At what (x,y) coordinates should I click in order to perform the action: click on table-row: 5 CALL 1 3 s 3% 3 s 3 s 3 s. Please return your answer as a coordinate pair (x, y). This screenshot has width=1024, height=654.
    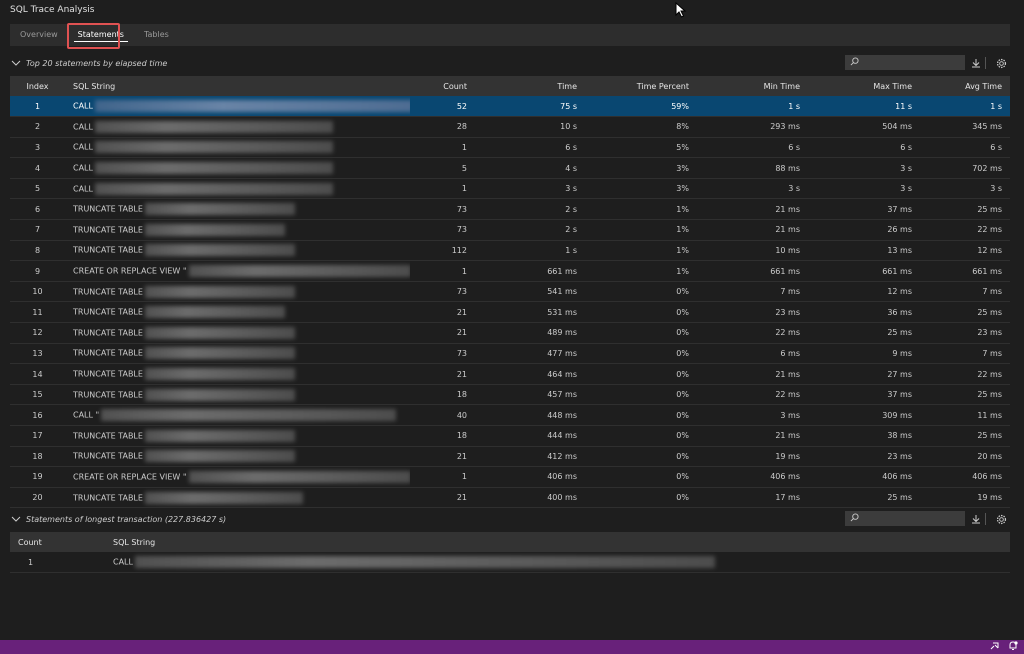
    Looking at the image, I should click on (510, 189).